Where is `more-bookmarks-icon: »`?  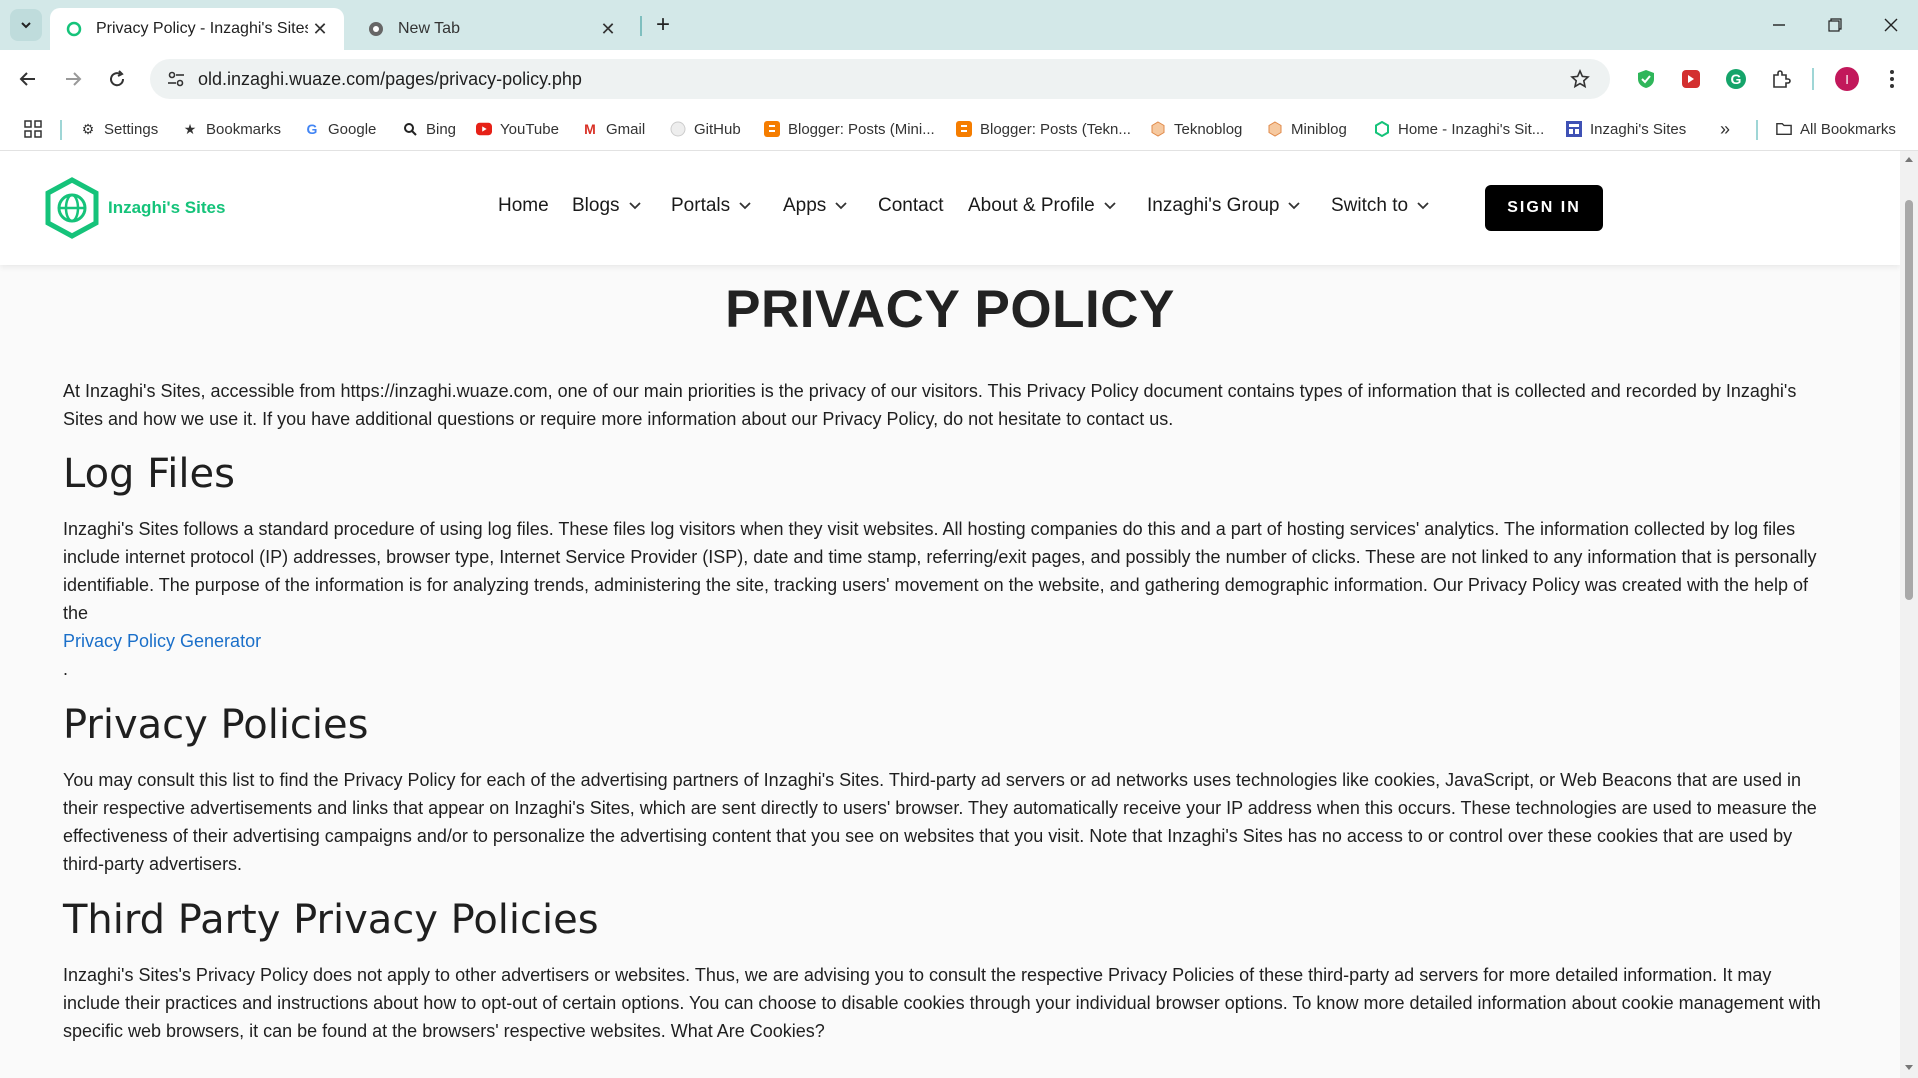 more-bookmarks-icon: » is located at coordinates (1725, 129).